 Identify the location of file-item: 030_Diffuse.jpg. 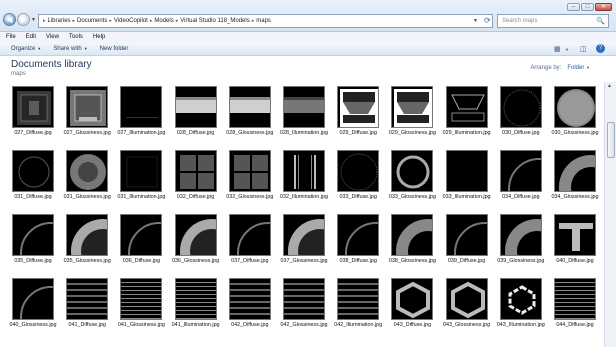
(521, 115).